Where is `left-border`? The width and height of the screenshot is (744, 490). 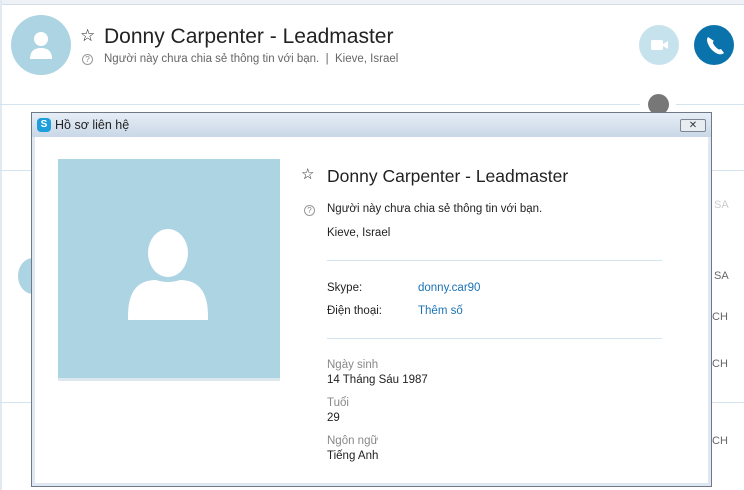 left-border is located at coordinates (1, 245).